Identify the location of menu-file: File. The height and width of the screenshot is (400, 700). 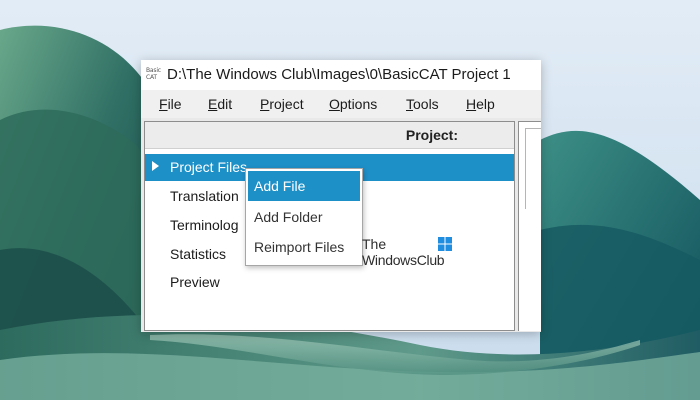
(170, 104).